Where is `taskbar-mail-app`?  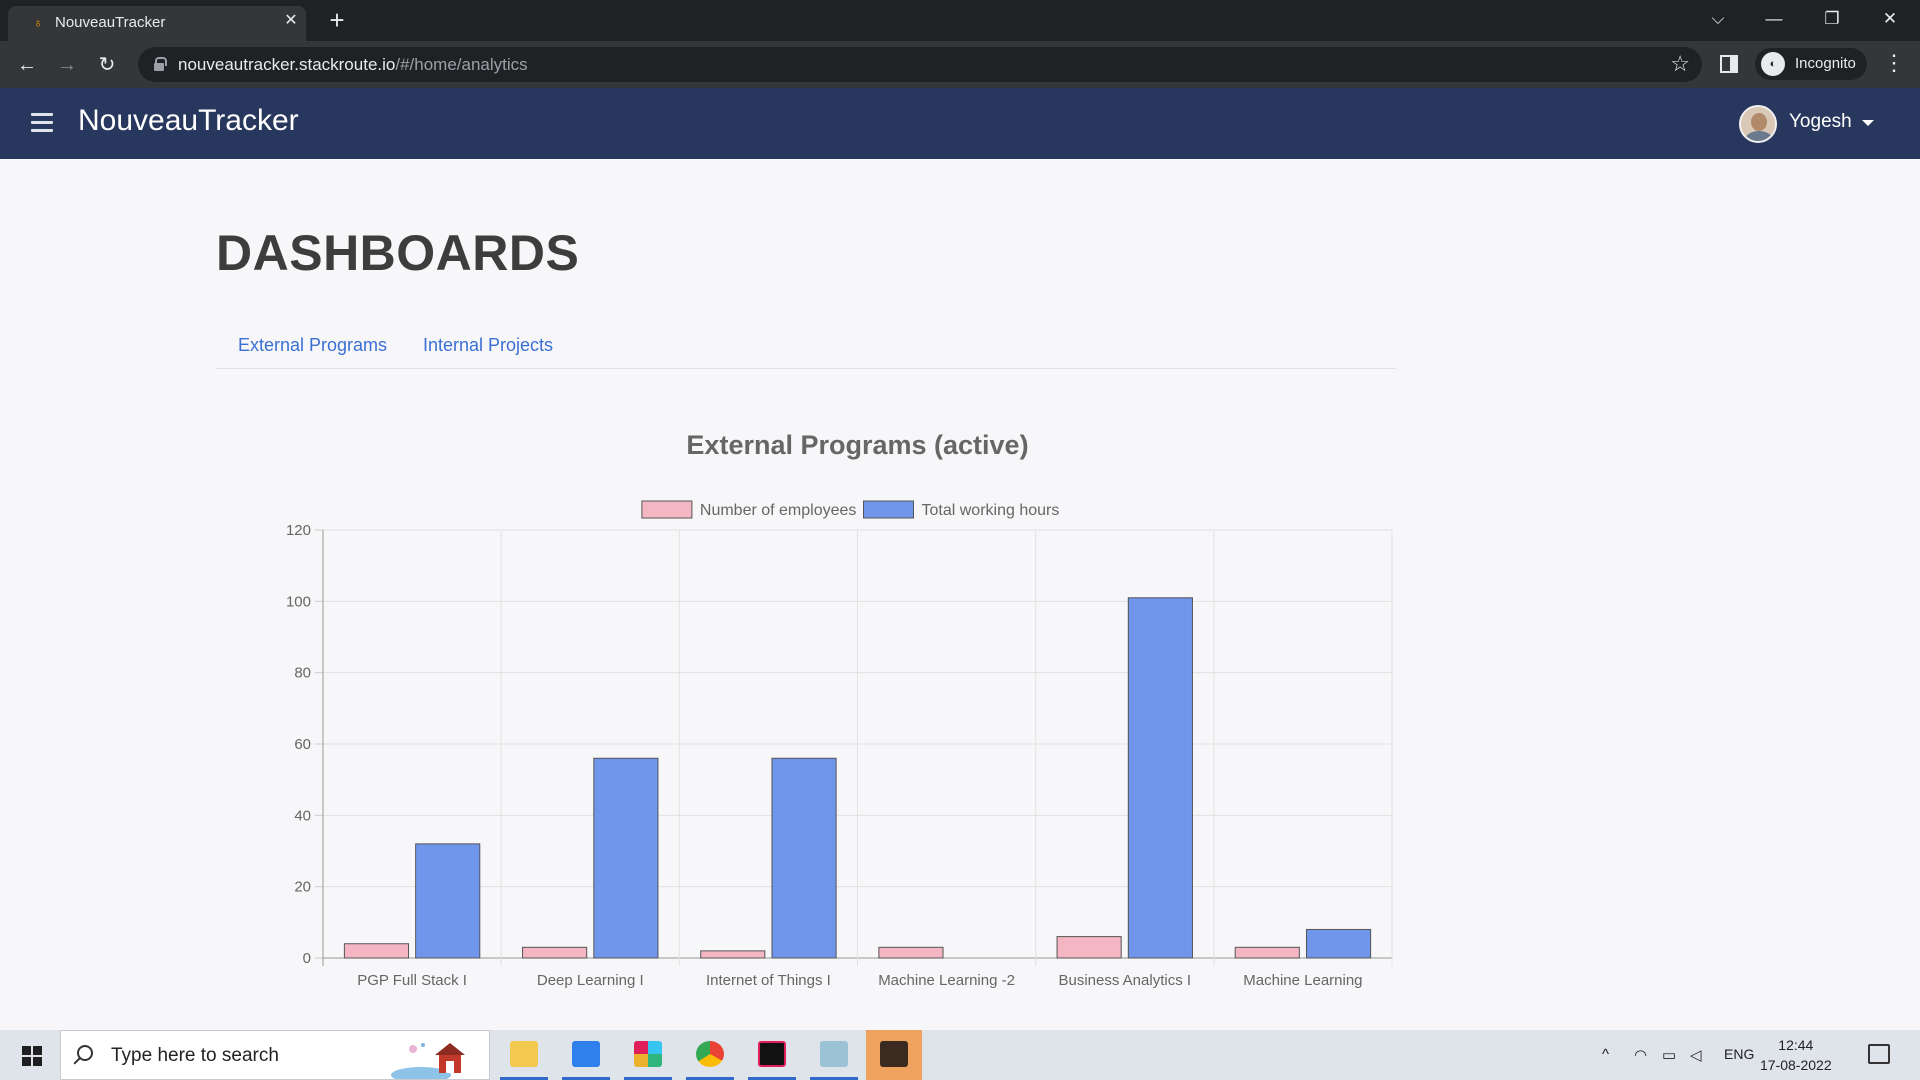 taskbar-mail-app is located at coordinates (894, 1055).